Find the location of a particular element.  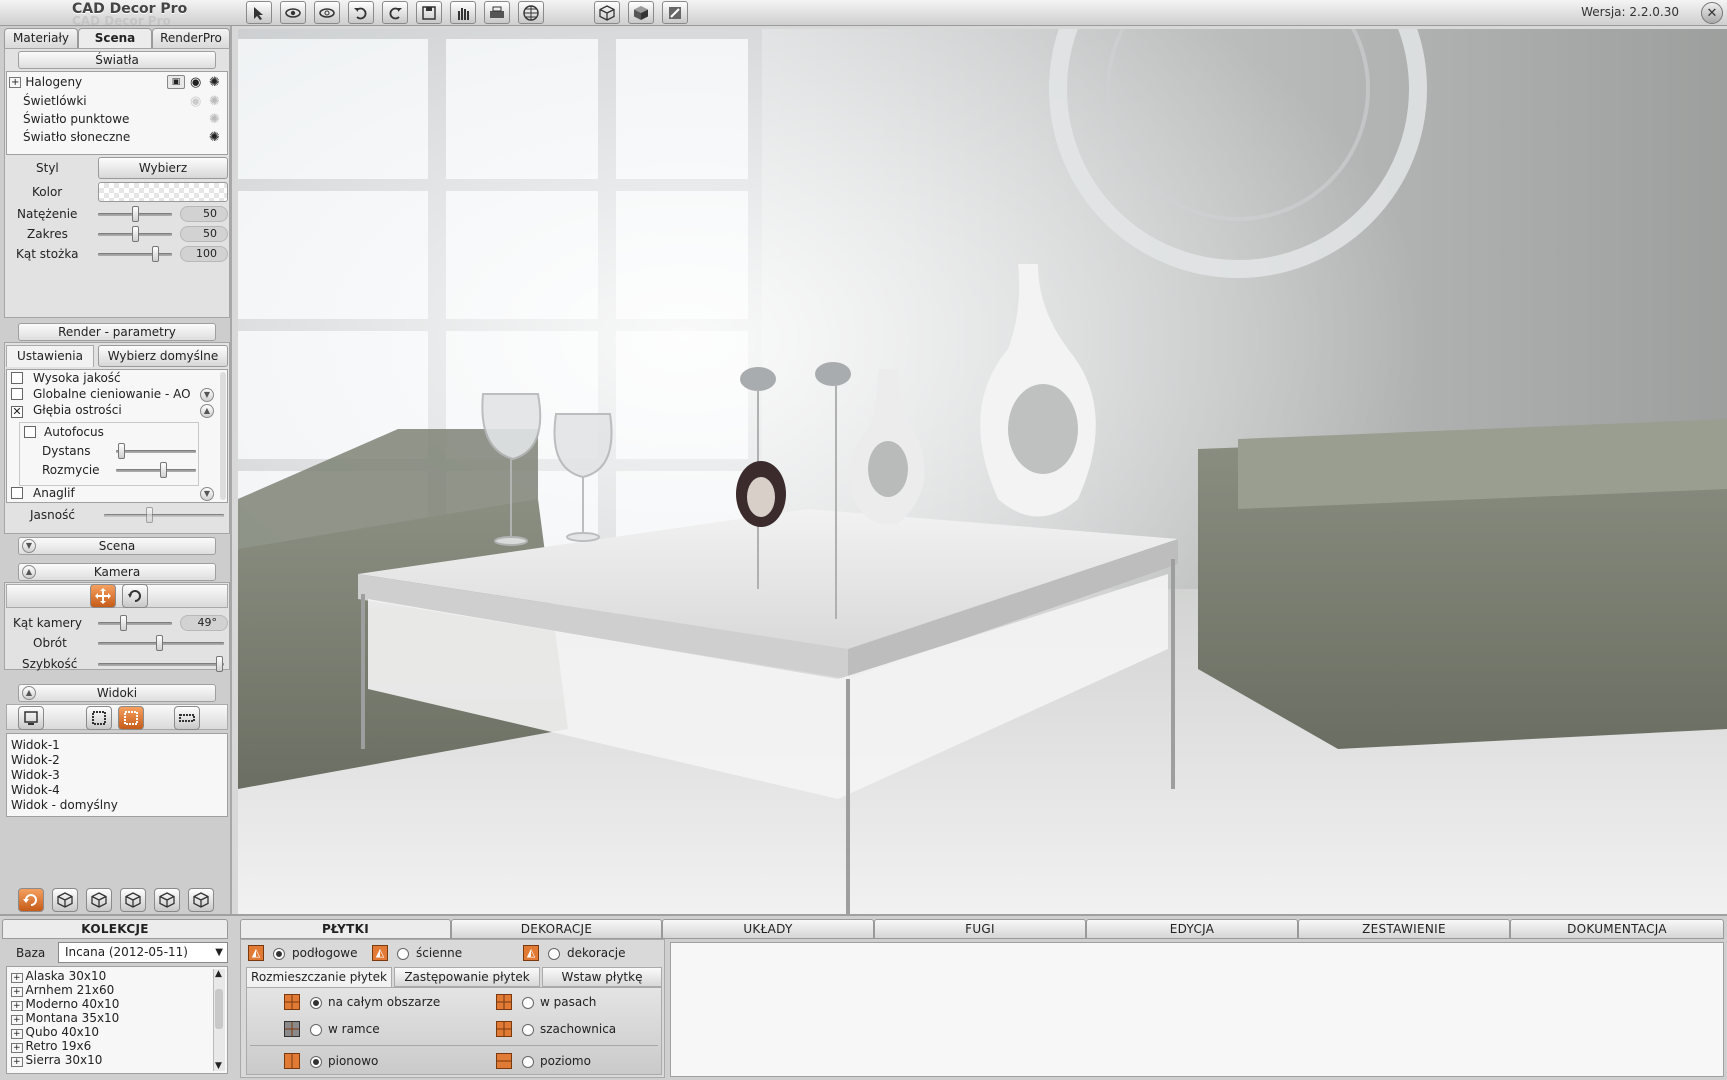

tab-grout: FUGI is located at coordinates (980, 929).